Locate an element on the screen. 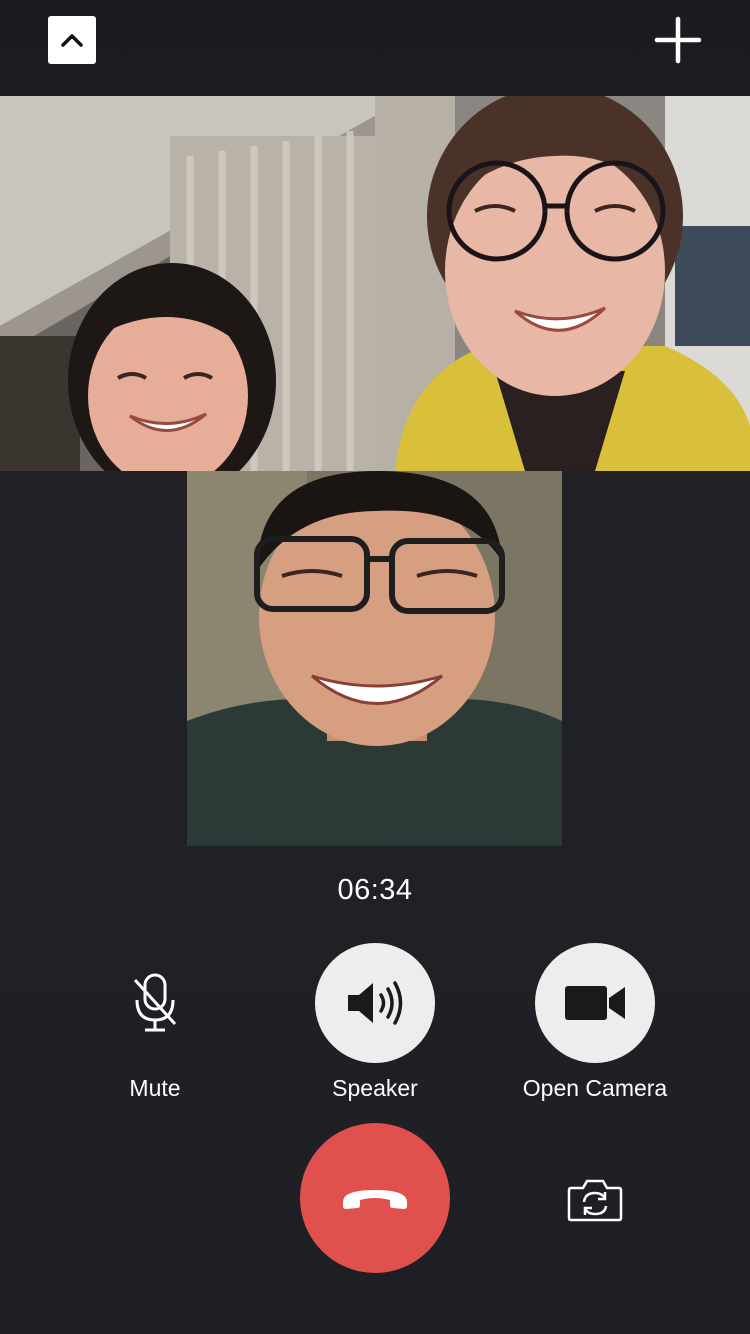 Image resolution: width=750 pixels, height=1334 pixels. add-participant-button is located at coordinates (678, 40).